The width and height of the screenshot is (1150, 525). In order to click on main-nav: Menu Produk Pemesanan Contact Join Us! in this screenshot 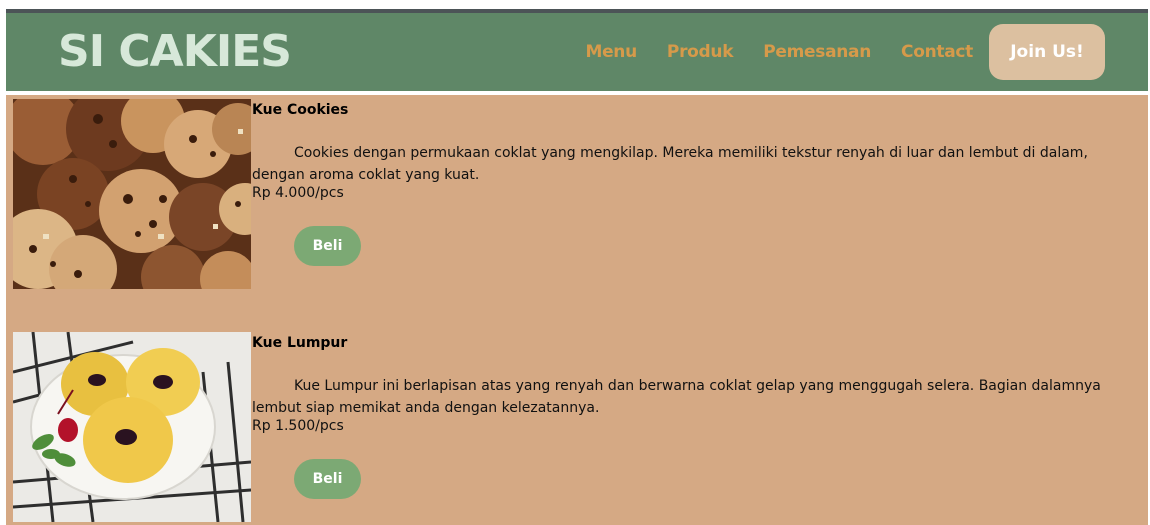, I will do `click(866, 52)`.